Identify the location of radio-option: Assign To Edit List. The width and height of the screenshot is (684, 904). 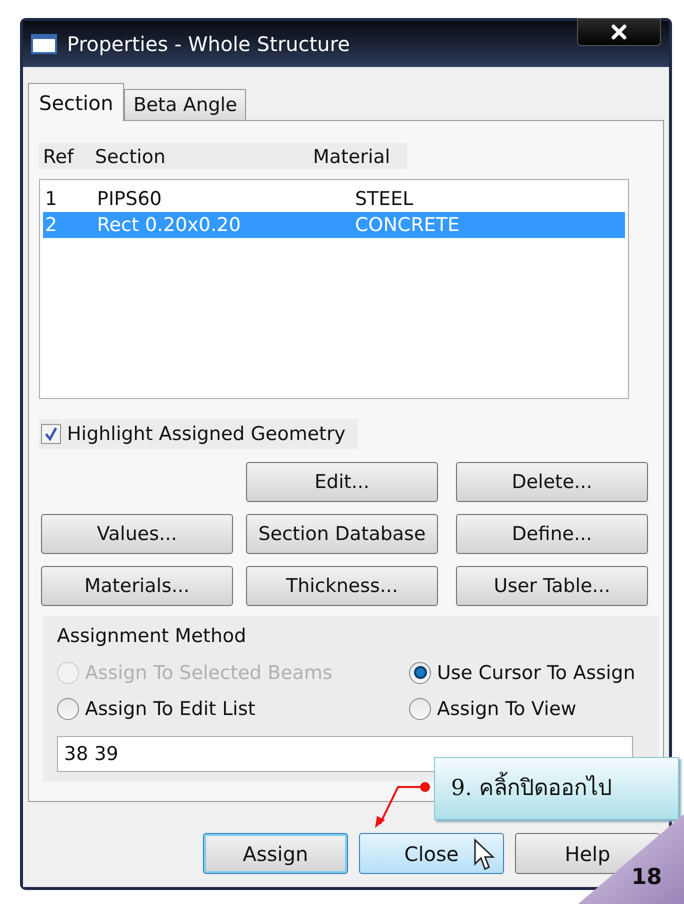
(233, 709).